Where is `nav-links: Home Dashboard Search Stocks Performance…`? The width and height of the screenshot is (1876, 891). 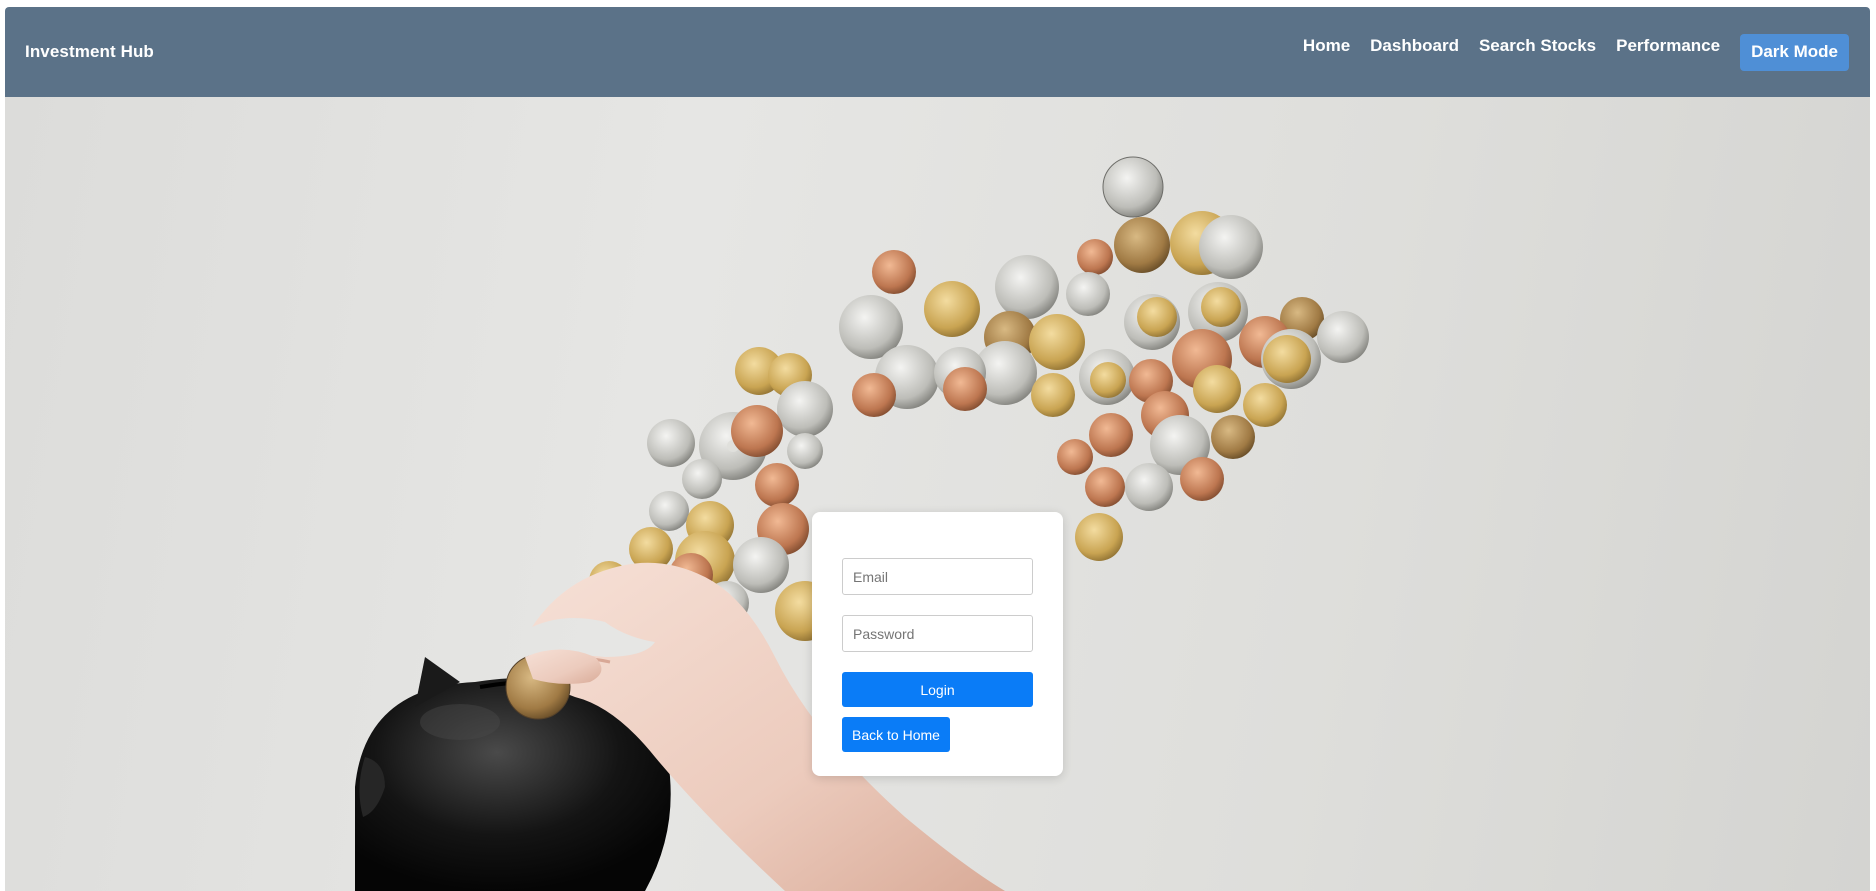 nav-links: Home Dashboard Search Stocks Performance… is located at coordinates (1566, 52).